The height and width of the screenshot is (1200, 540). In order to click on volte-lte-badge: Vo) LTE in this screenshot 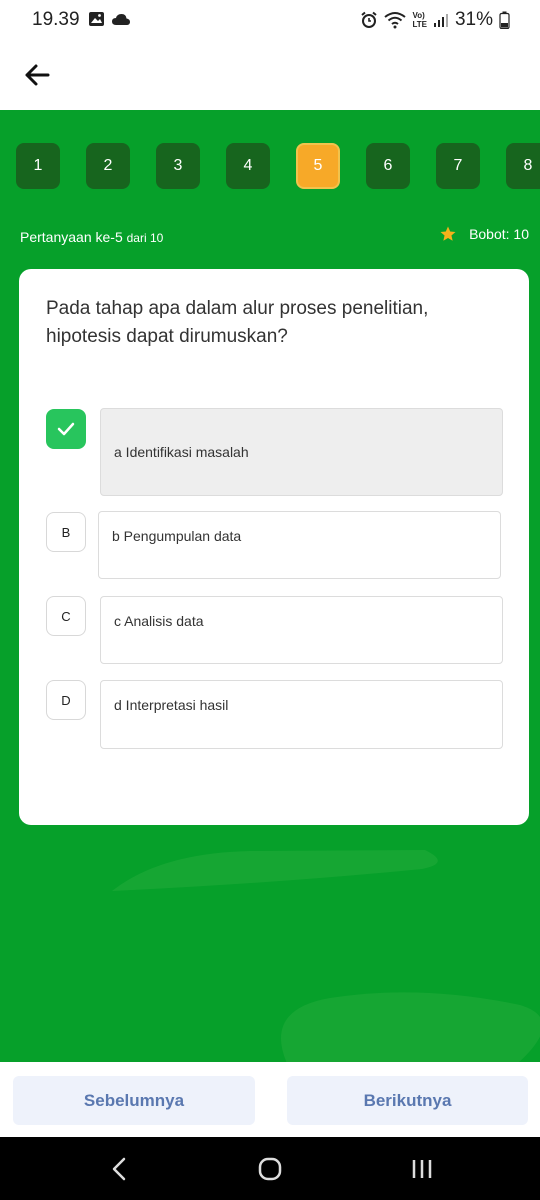, I will do `click(419, 20)`.